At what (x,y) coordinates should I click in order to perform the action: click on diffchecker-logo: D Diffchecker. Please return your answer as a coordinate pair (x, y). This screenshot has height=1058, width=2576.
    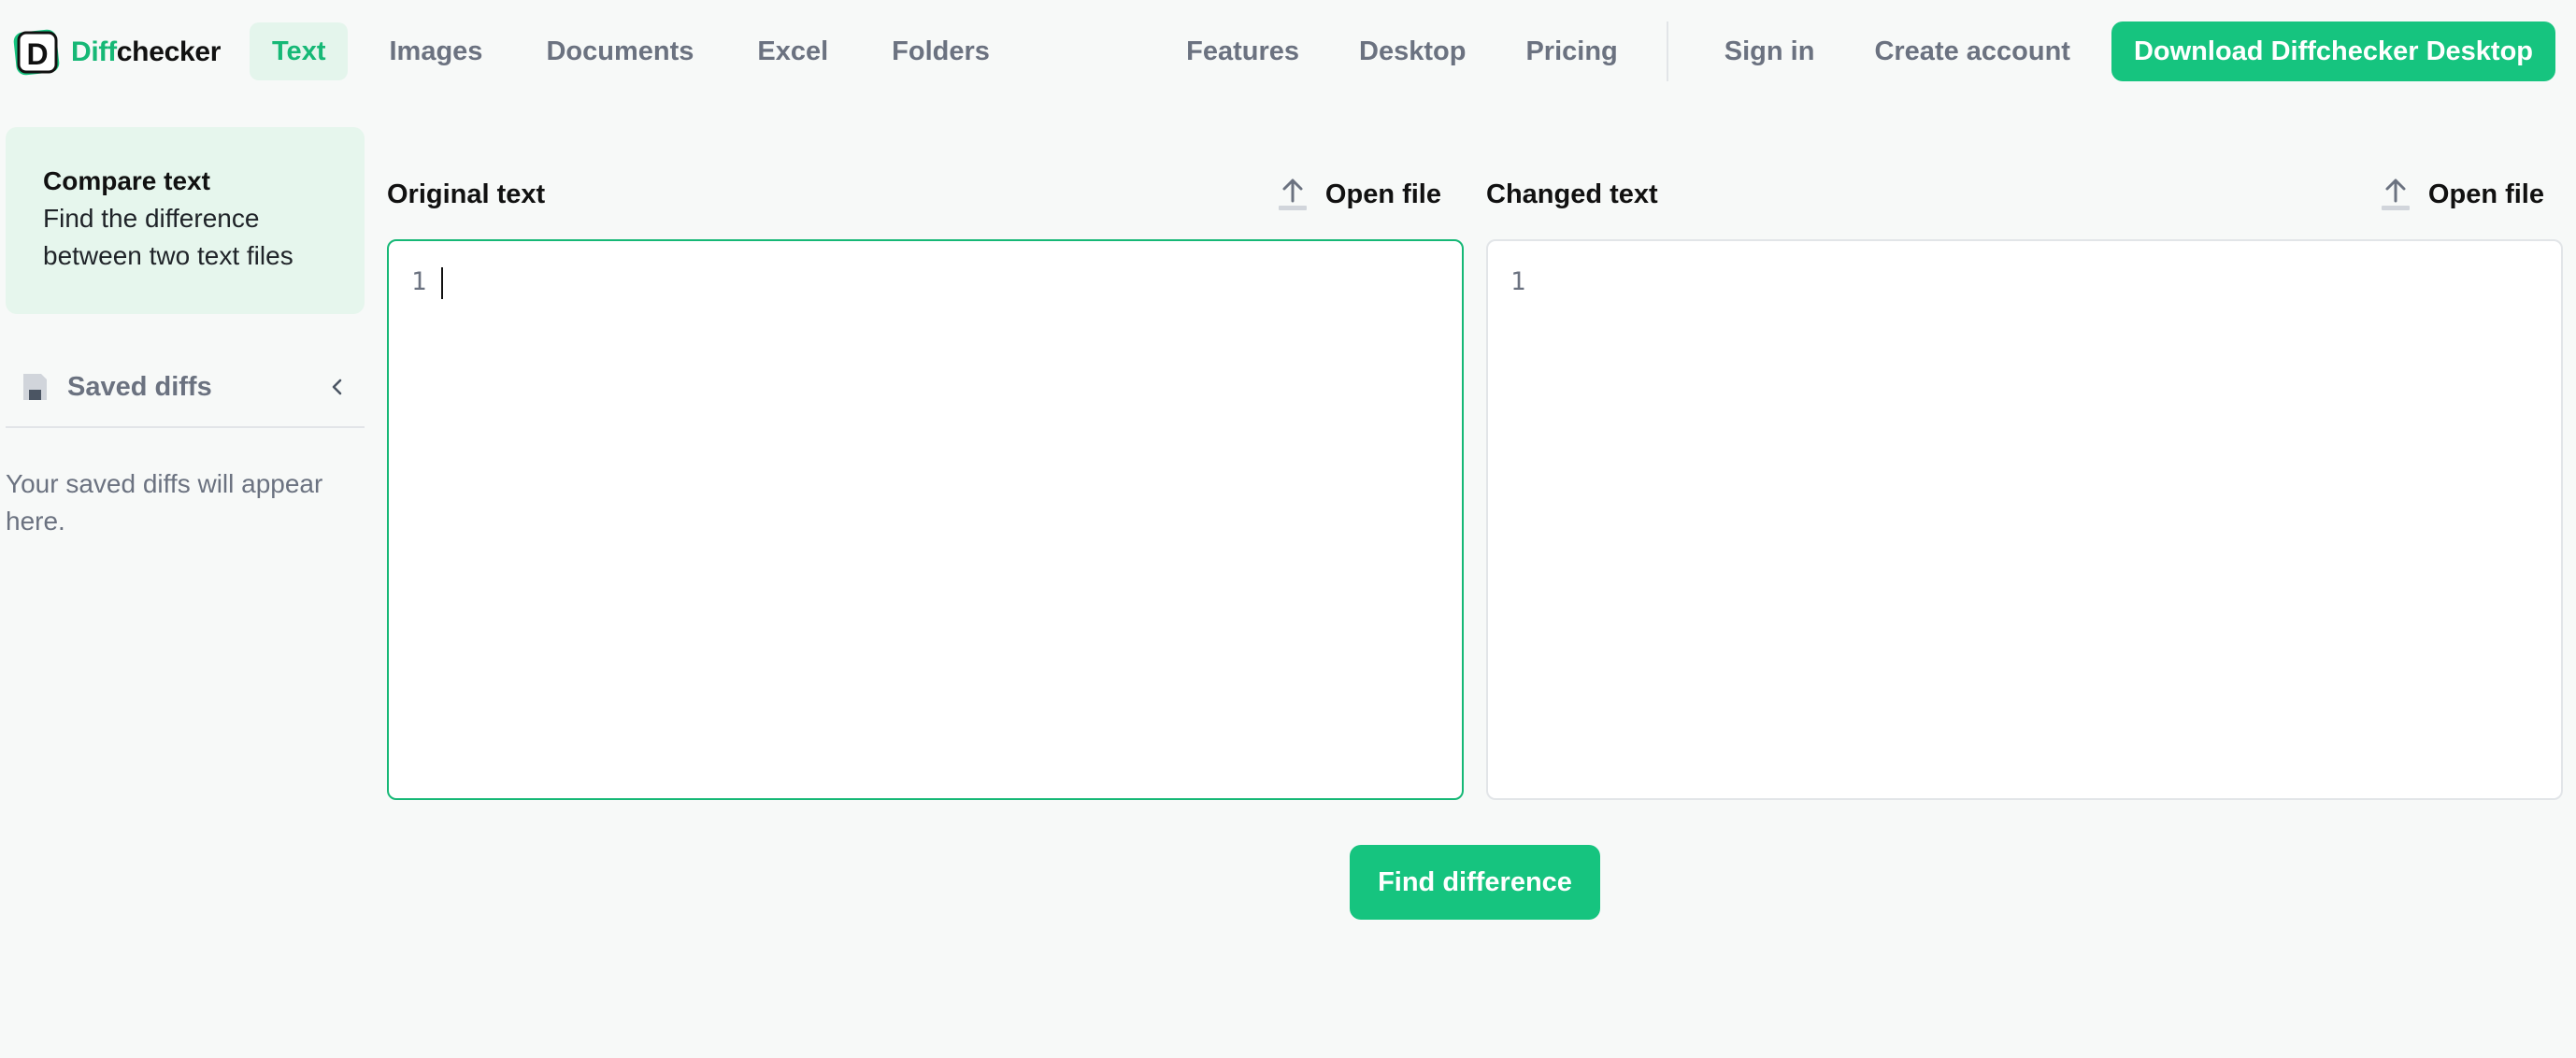
    Looking at the image, I should click on (117, 52).